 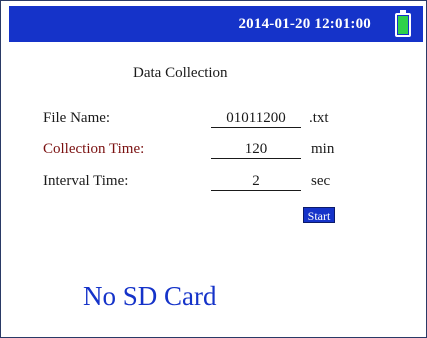 What do you see at coordinates (216, 24) in the screenshot?
I see `status-bar: 2014-01-20 12:01:00` at bounding box center [216, 24].